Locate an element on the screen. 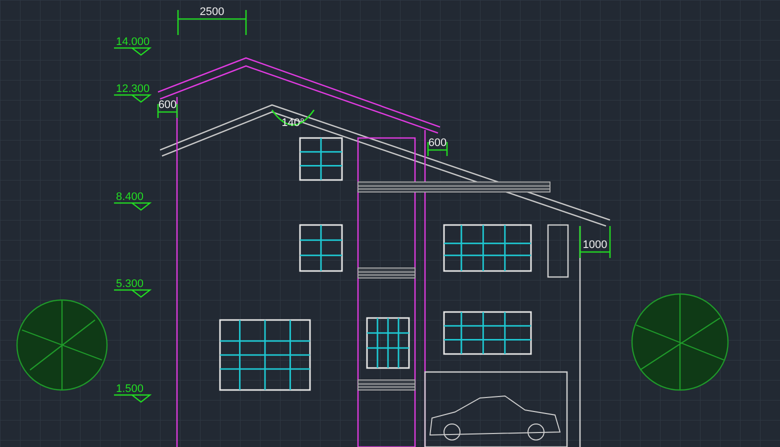 The height and width of the screenshot is (447, 780). dimension-label: 1000 is located at coordinates (595, 245).